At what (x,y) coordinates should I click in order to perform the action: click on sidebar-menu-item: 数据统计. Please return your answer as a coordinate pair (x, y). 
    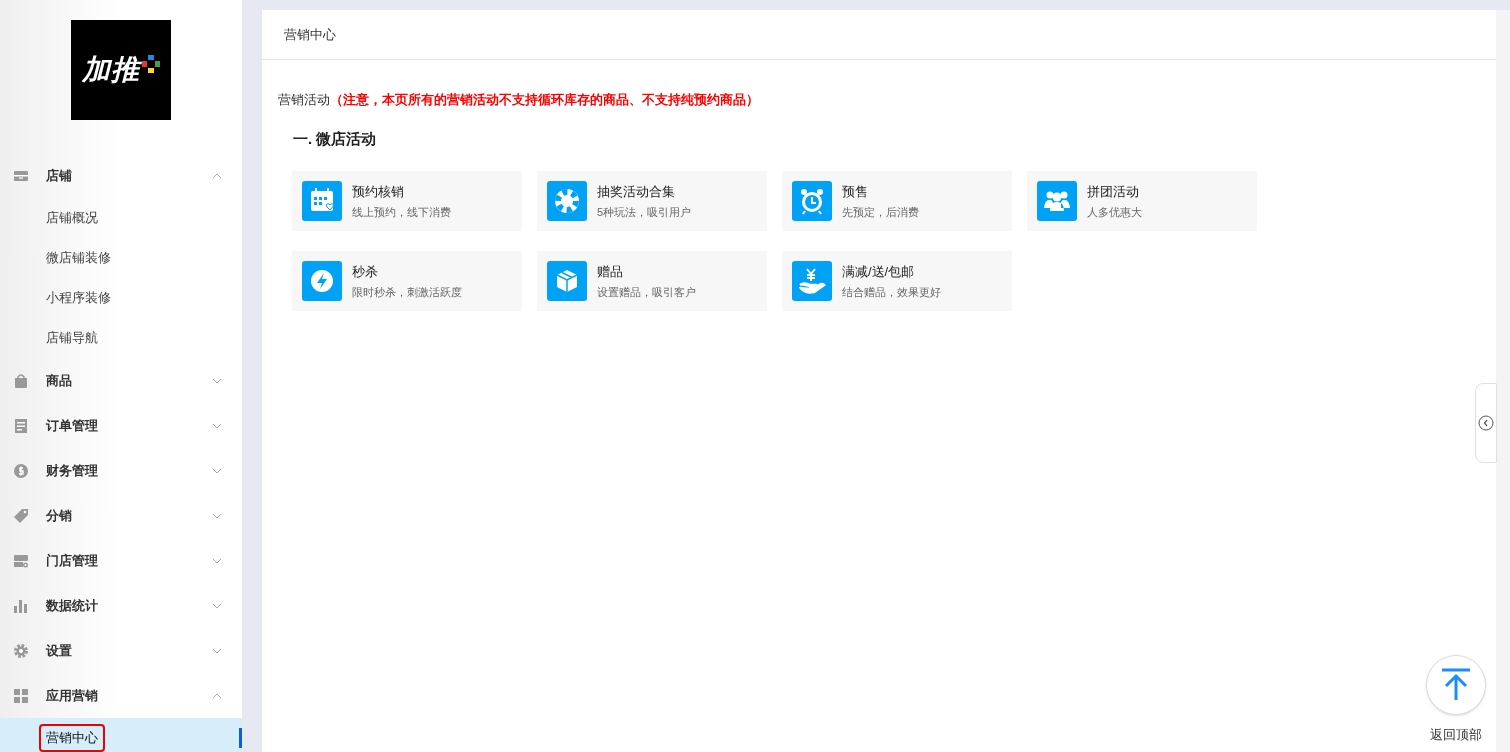
    Looking at the image, I should click on (121, 605).